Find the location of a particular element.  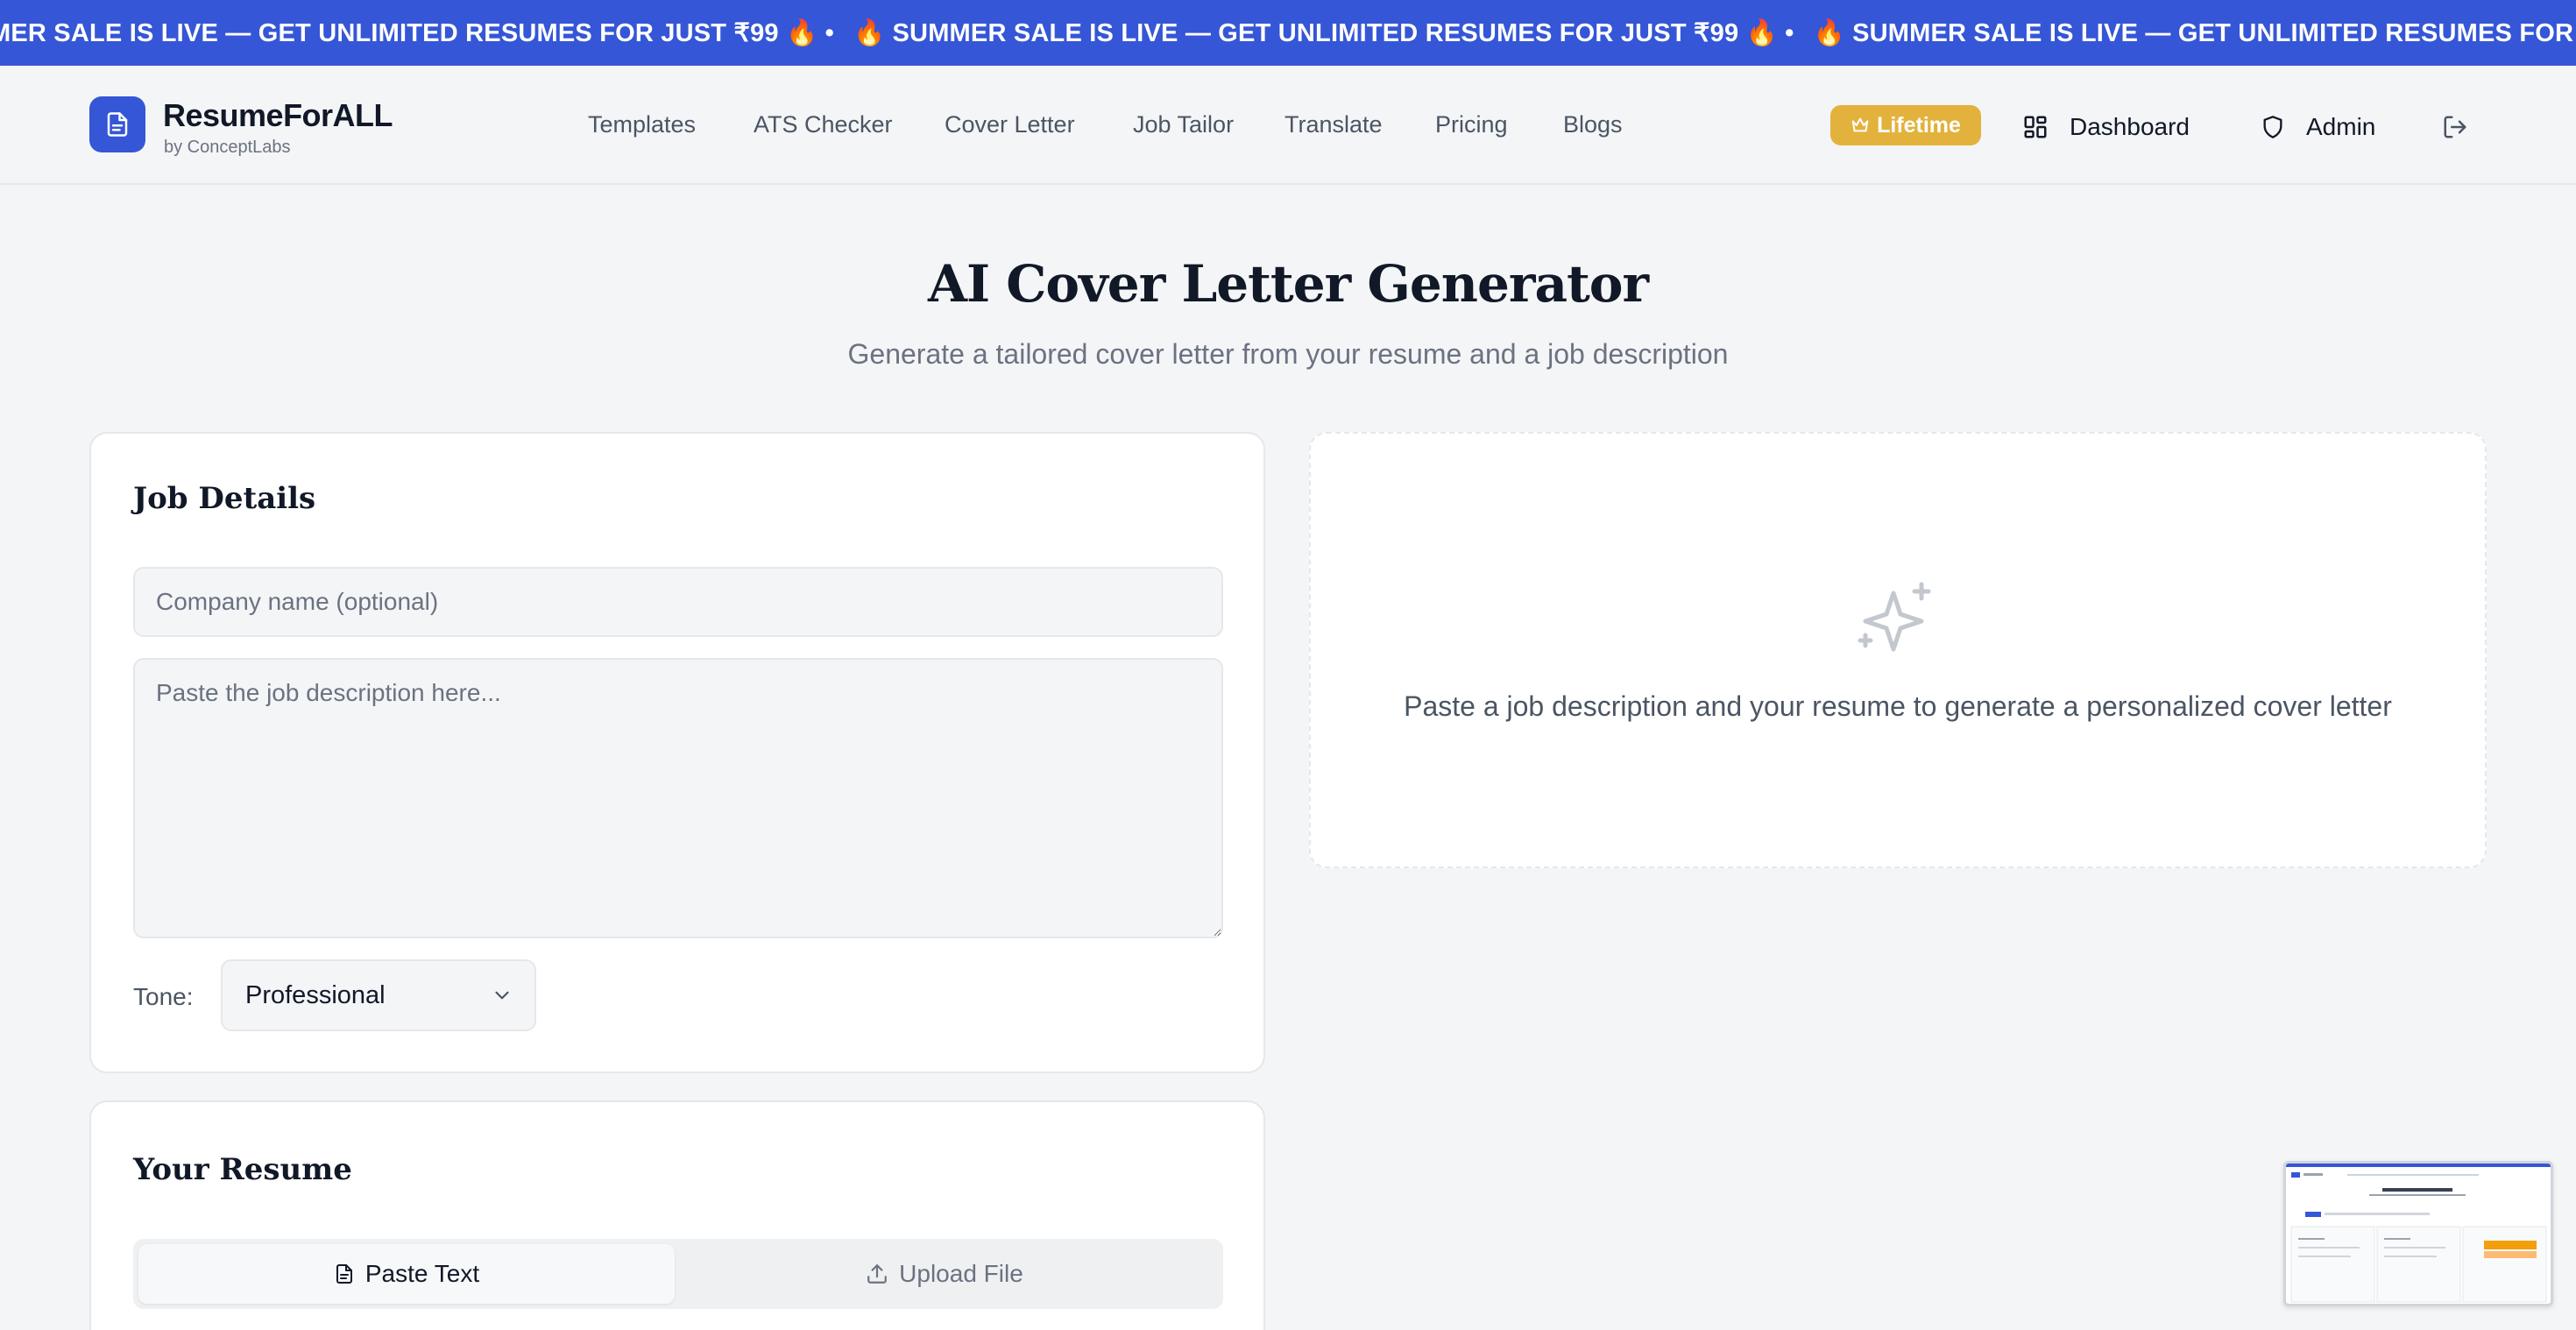

logout-icon is located at coordinates (2455, 127).